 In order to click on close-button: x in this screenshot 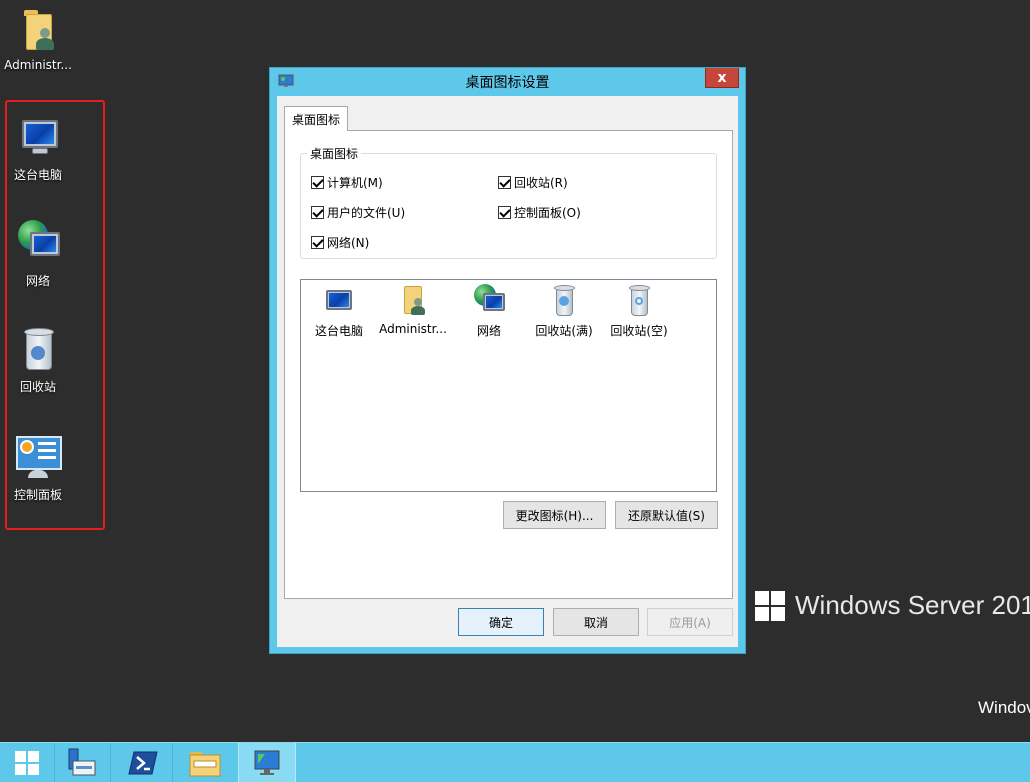, I will do `click(722, 78)`.